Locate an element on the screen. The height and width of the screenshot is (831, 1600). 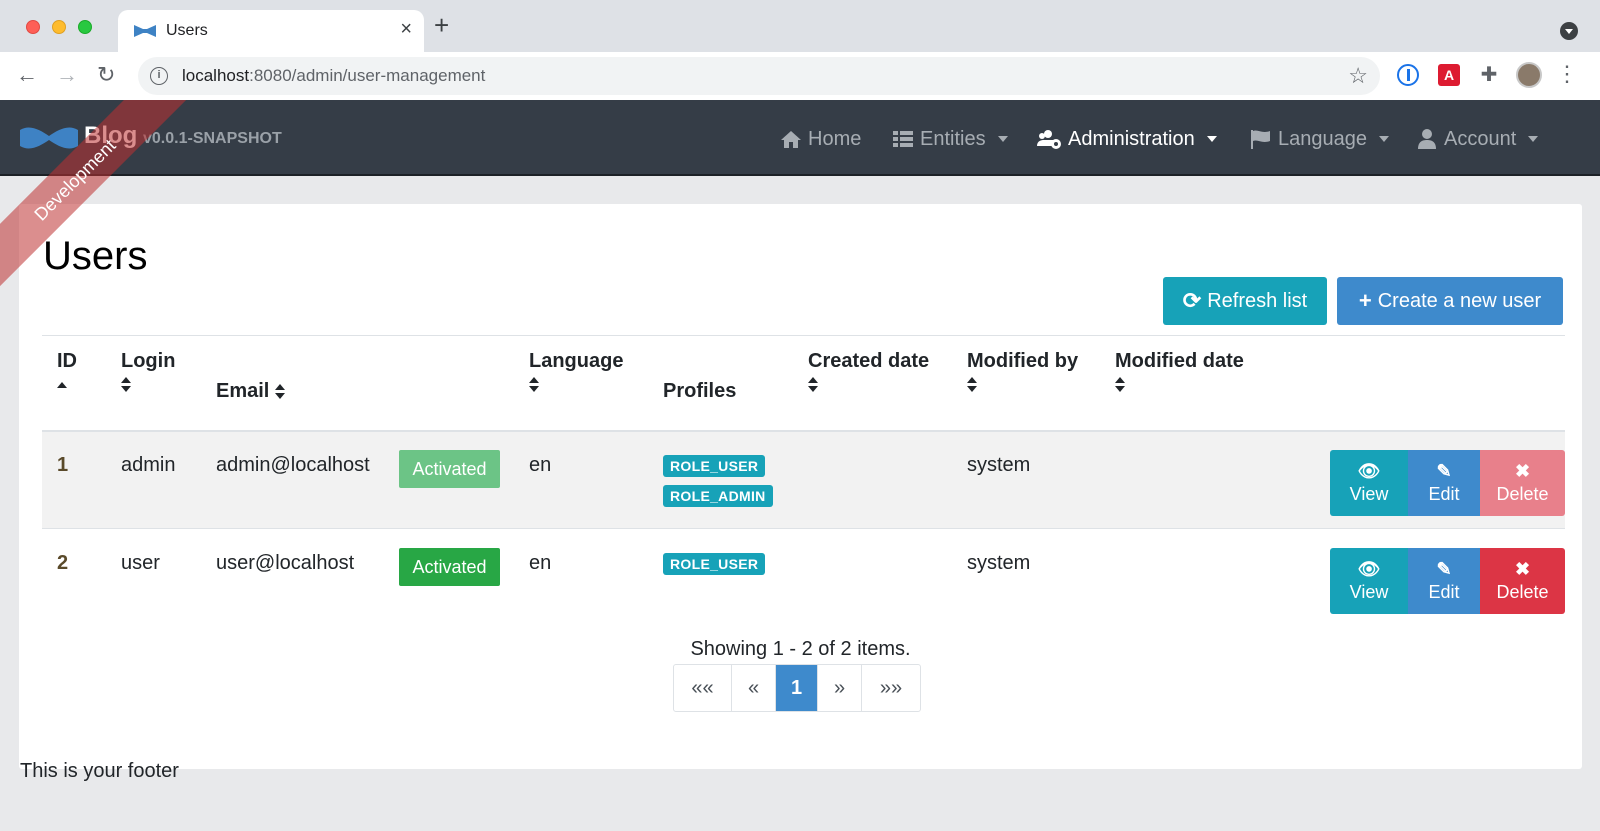
header-login: Login is located at coordinates (148, 373).